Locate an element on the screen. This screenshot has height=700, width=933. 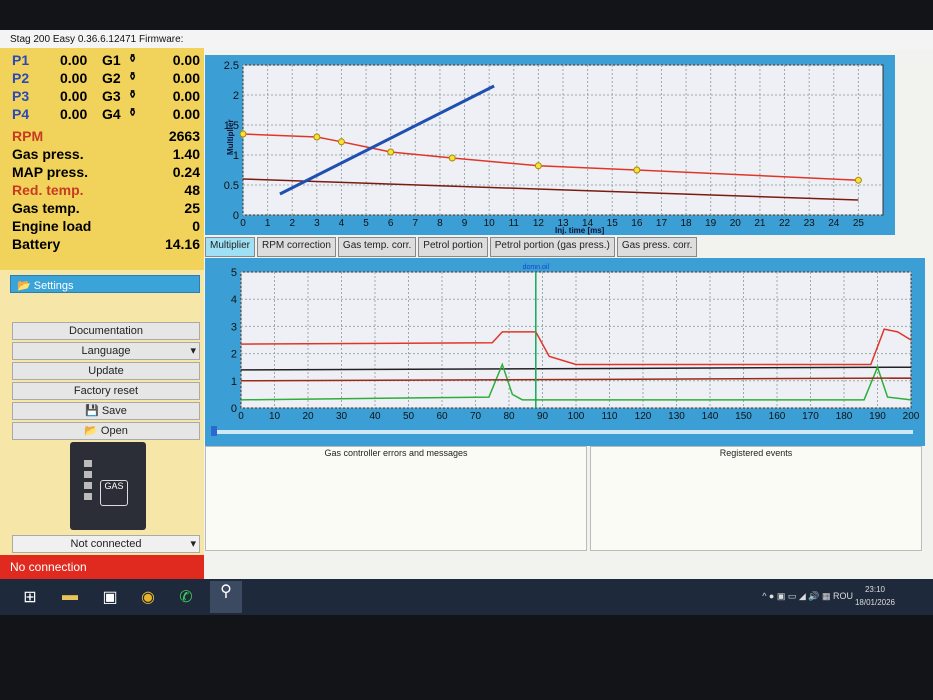
clock-time: 23:10 is located at coordinates (874, 589).